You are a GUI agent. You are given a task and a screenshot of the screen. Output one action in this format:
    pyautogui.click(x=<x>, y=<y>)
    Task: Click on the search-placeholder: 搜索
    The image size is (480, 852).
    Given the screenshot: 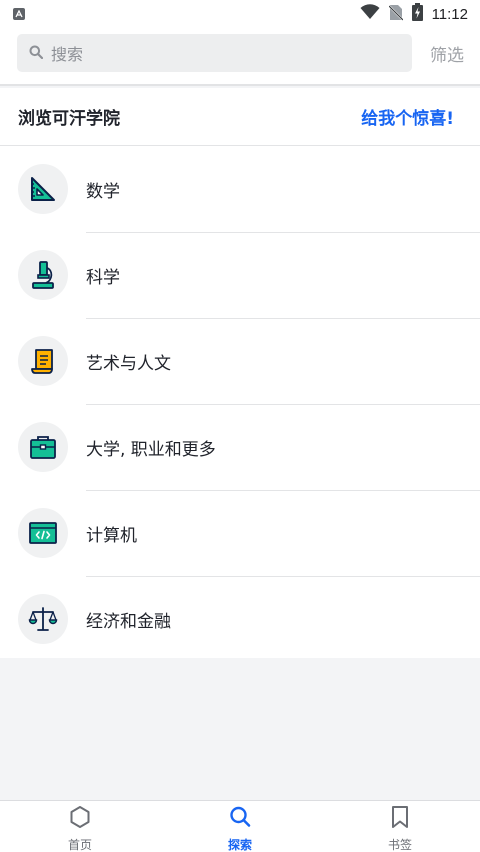 What is the action you would take?
    pyautogui.click(x=67, y=54)
    